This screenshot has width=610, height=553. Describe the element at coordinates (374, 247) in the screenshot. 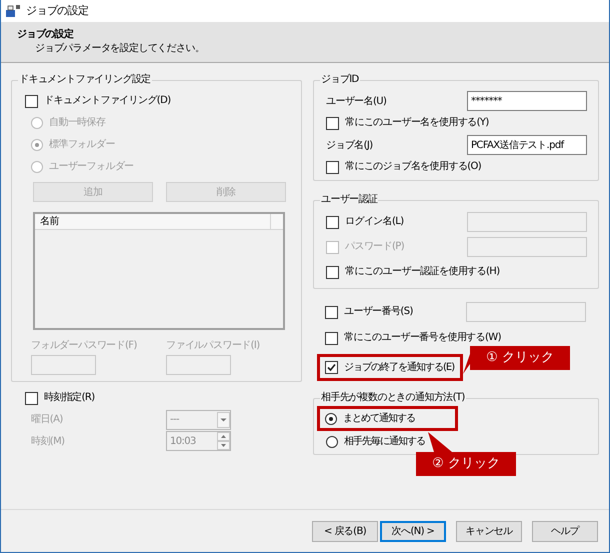

I see `checkbox-label: パスワード(P)` at that location.